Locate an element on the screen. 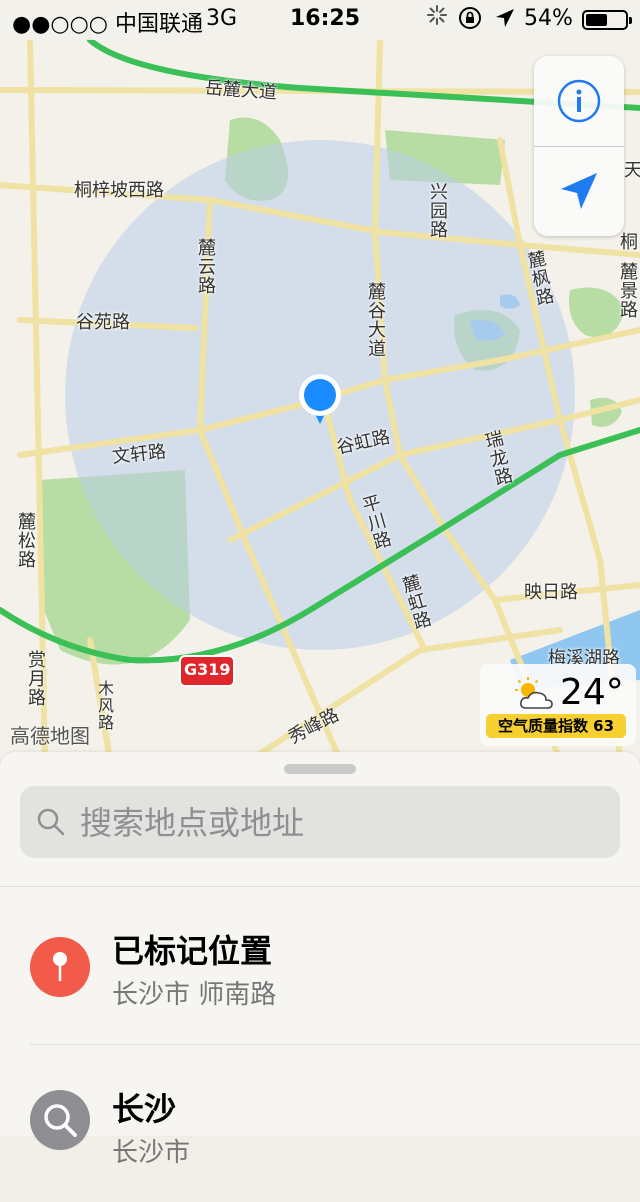 This screenshot has width=640, height=1202. locate-me-button is located at coordinates (579, 191).